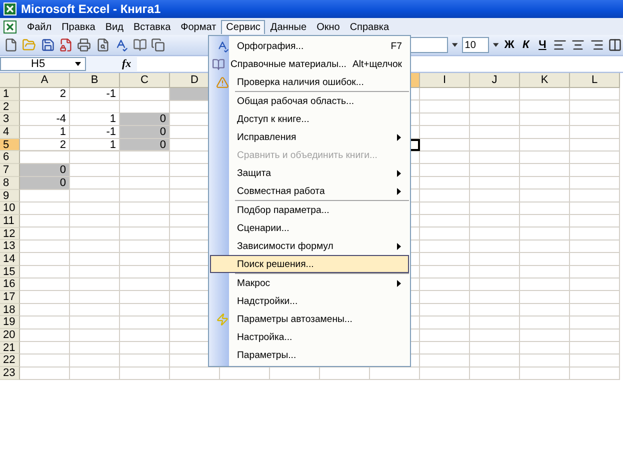 Image resolution: width=623 pixels, height=470 pixels. Describe the element at coordinates (95, 80) in the screenshot. I see `column-header: B` at that location.